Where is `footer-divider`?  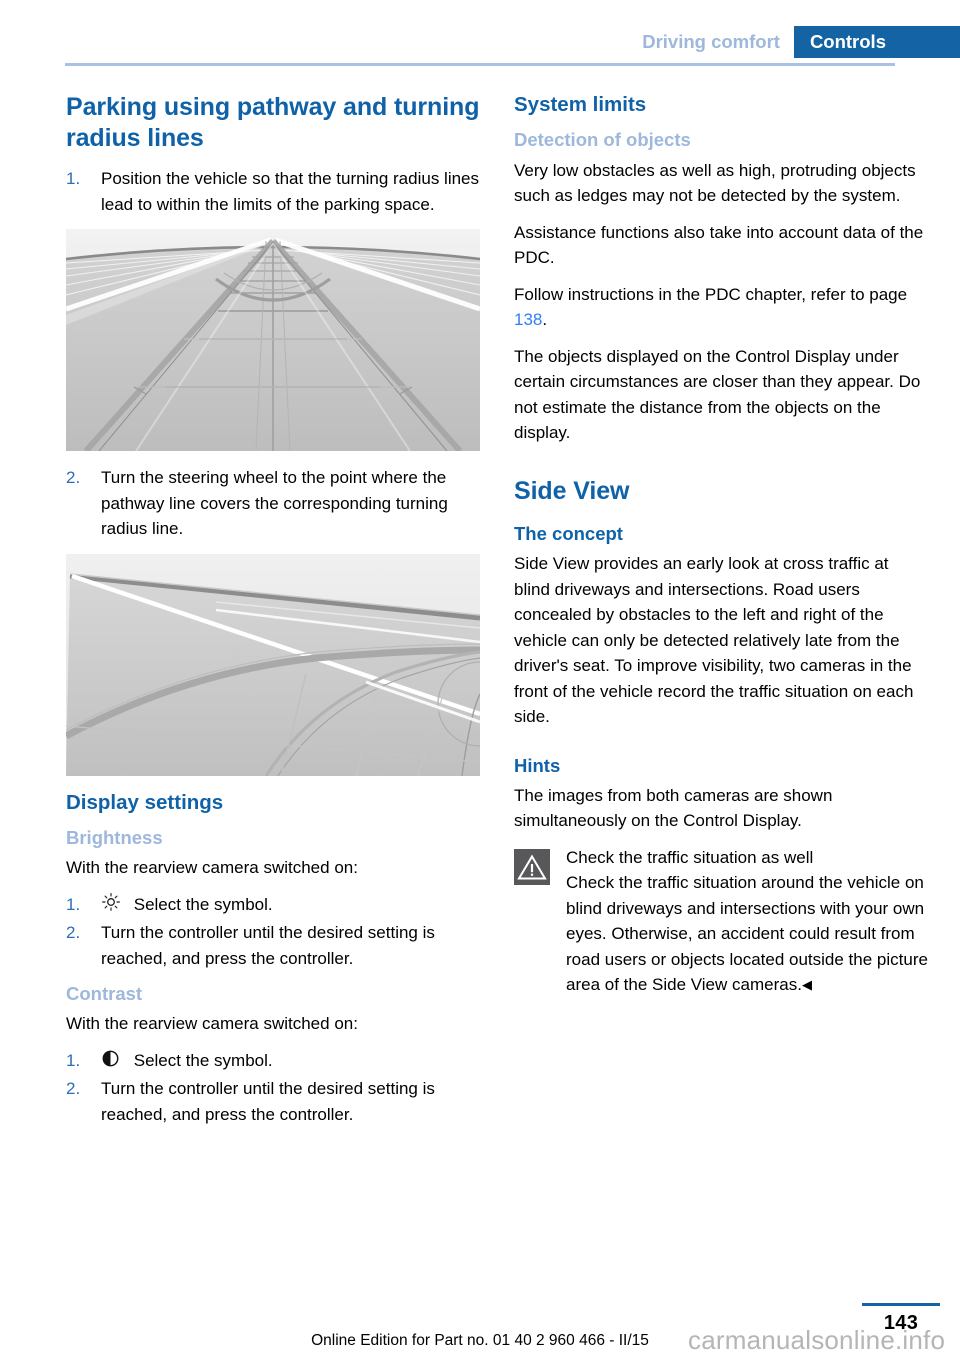
footer-divider is located at coordinates (901, 1304).